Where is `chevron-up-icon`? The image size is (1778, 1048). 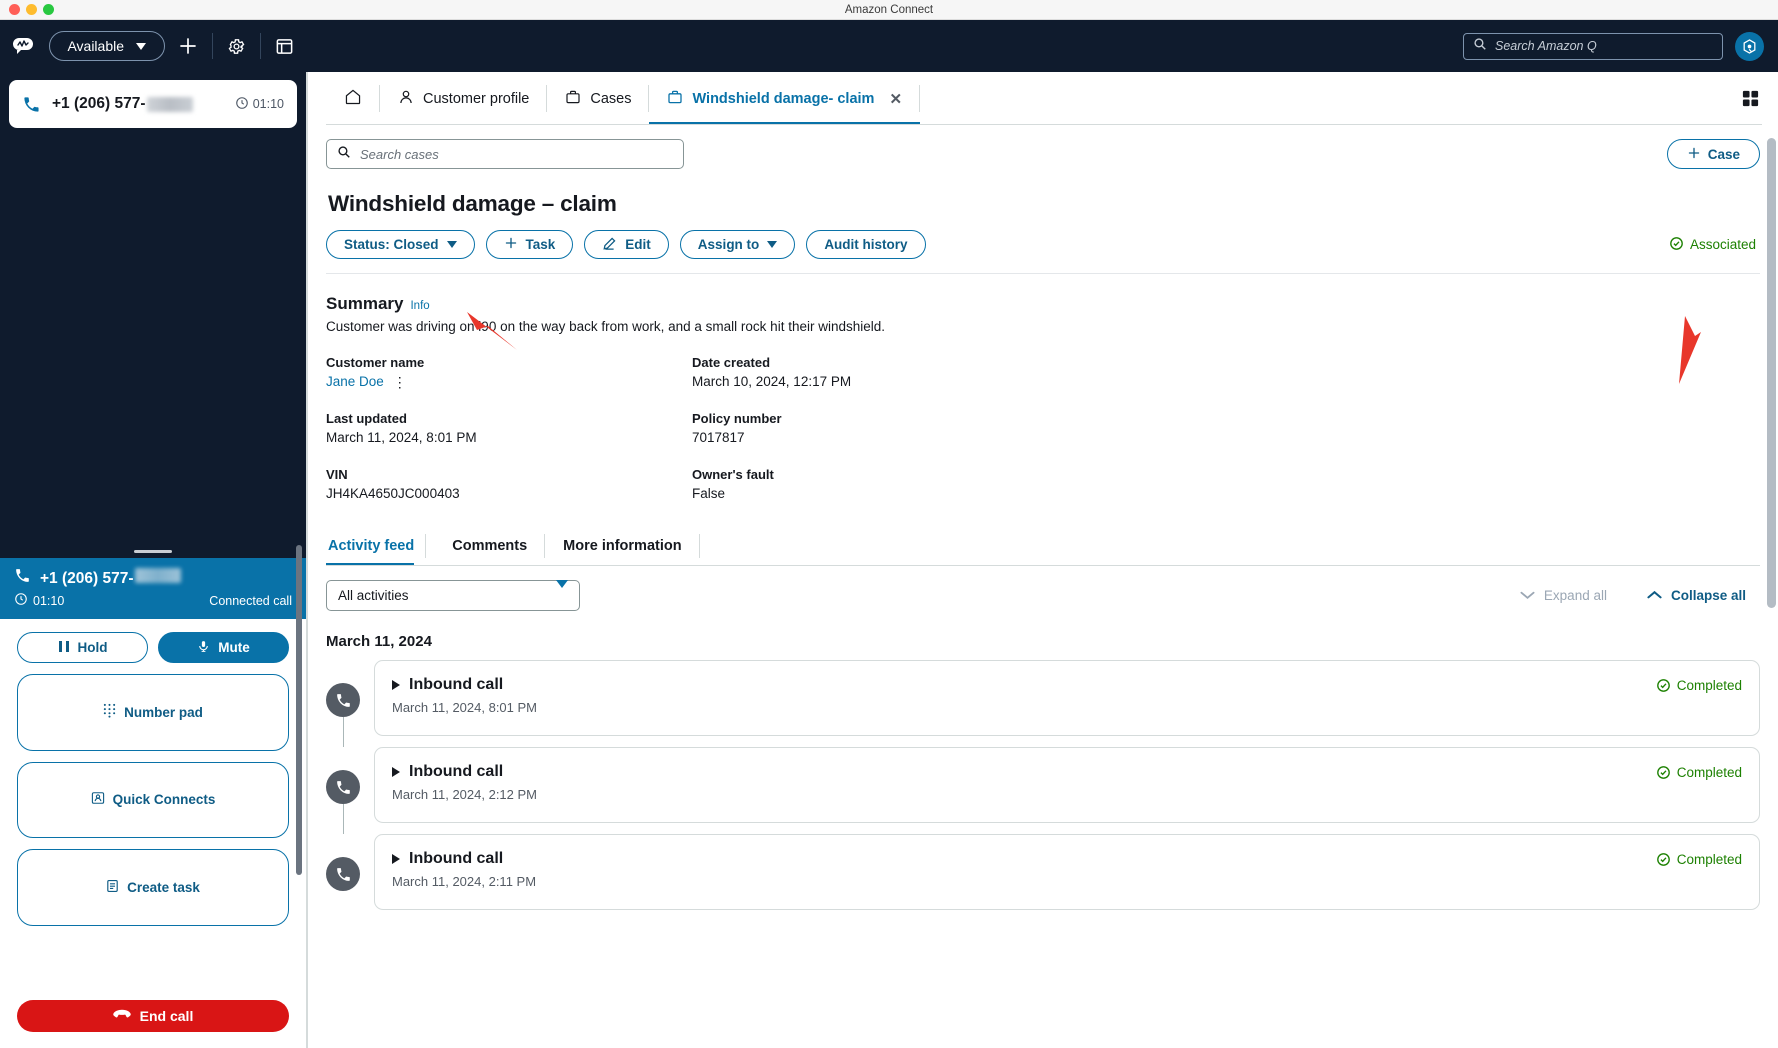
chevron-up-icon is located at coordinates (1654, 595).